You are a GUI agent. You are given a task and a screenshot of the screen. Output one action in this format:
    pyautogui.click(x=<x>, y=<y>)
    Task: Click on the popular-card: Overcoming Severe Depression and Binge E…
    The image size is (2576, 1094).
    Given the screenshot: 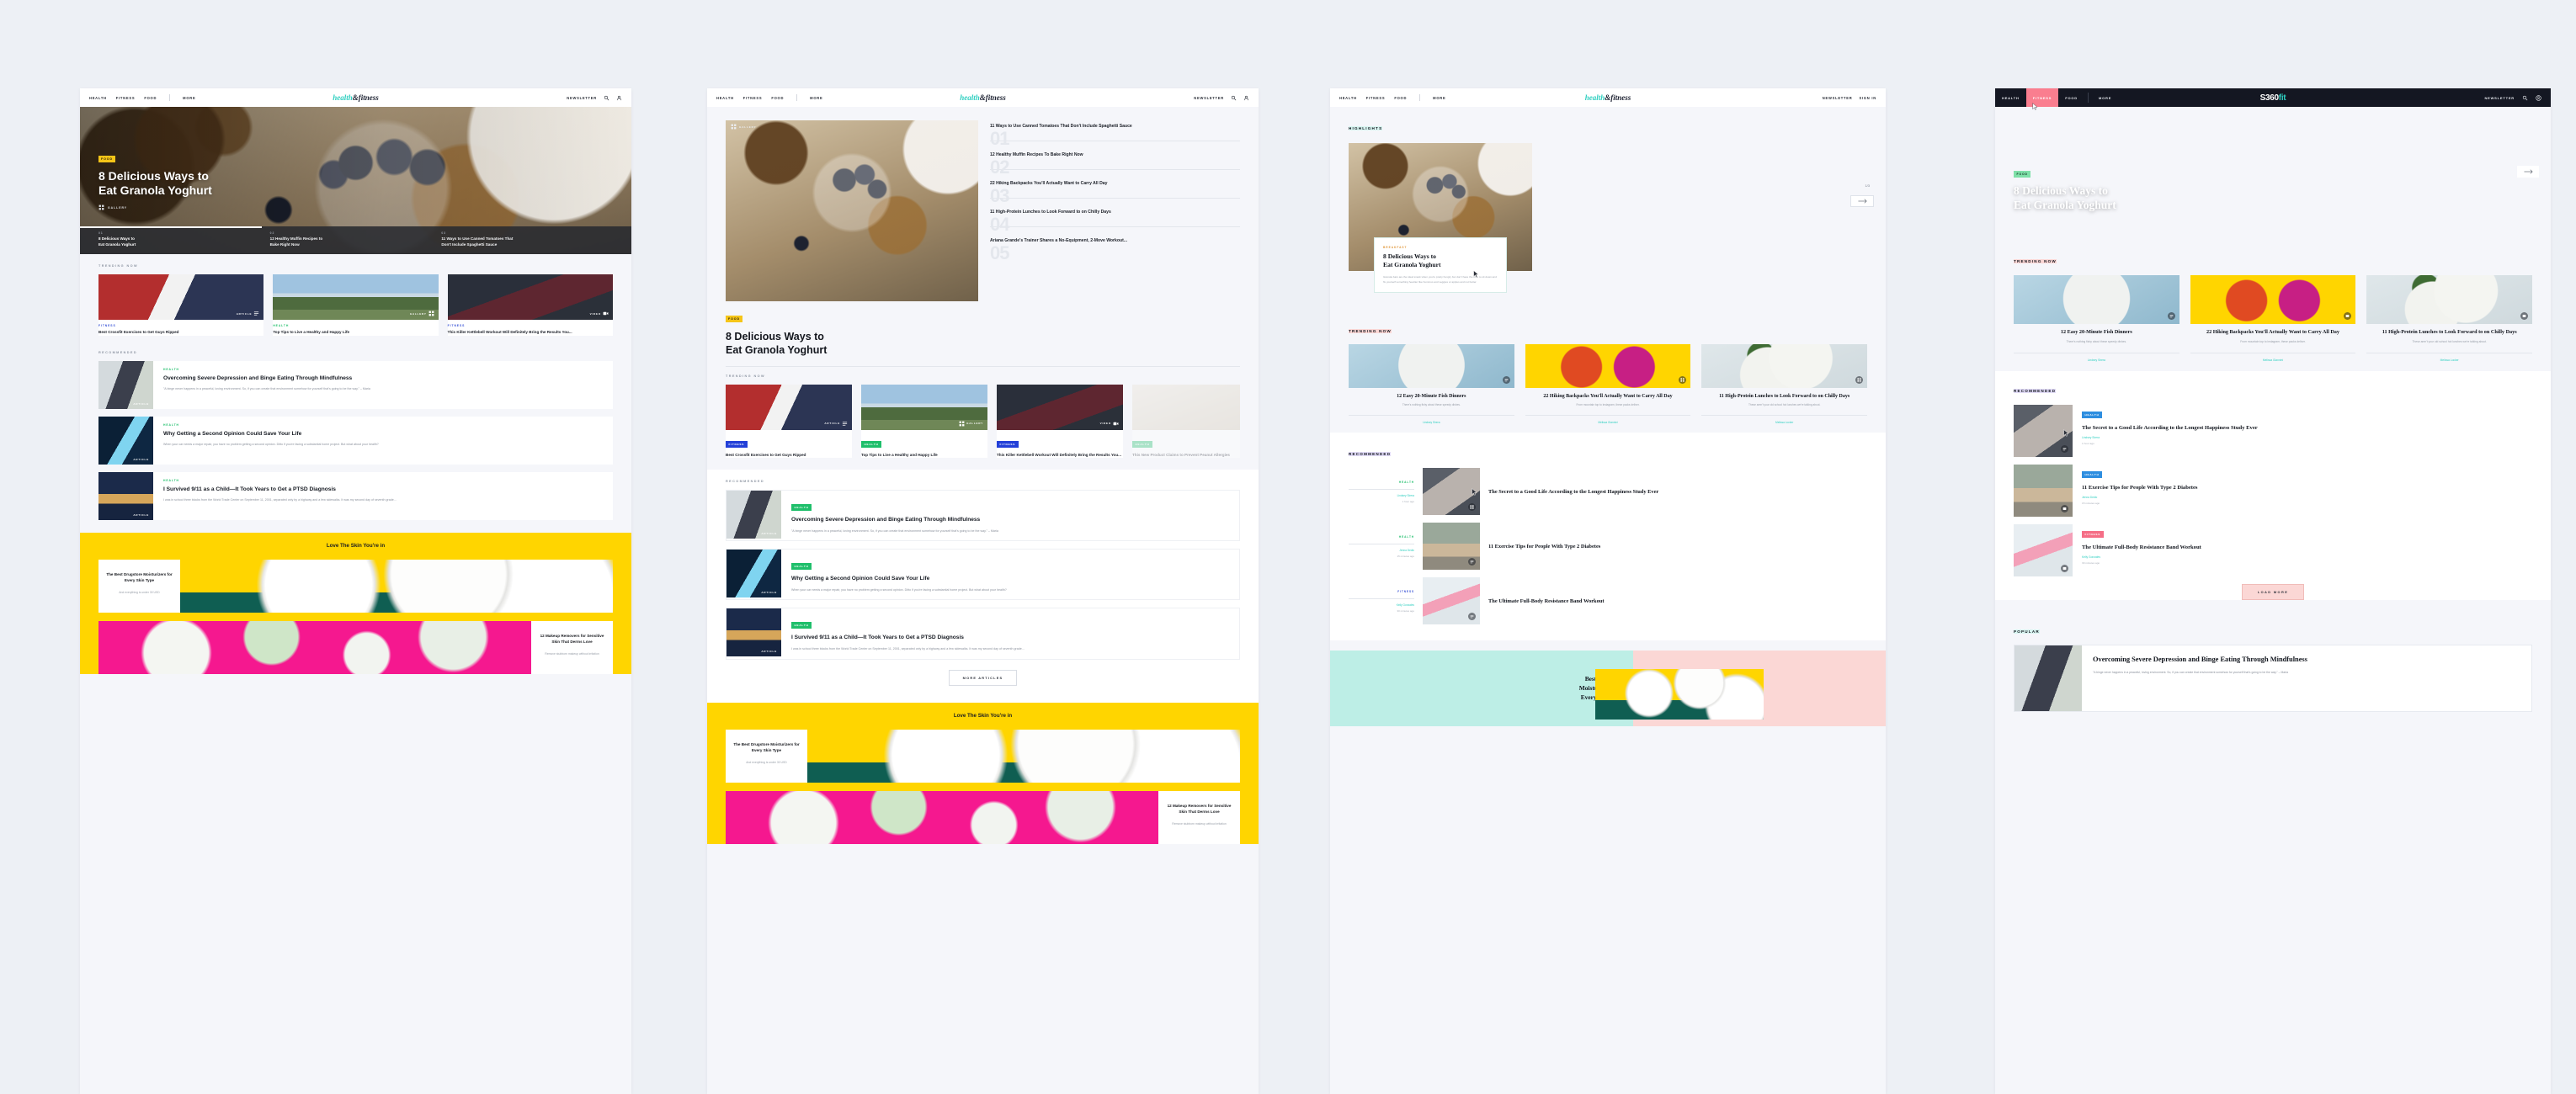 What is the action you would take?
    pyautogui.click(x=2273, y=678)
    